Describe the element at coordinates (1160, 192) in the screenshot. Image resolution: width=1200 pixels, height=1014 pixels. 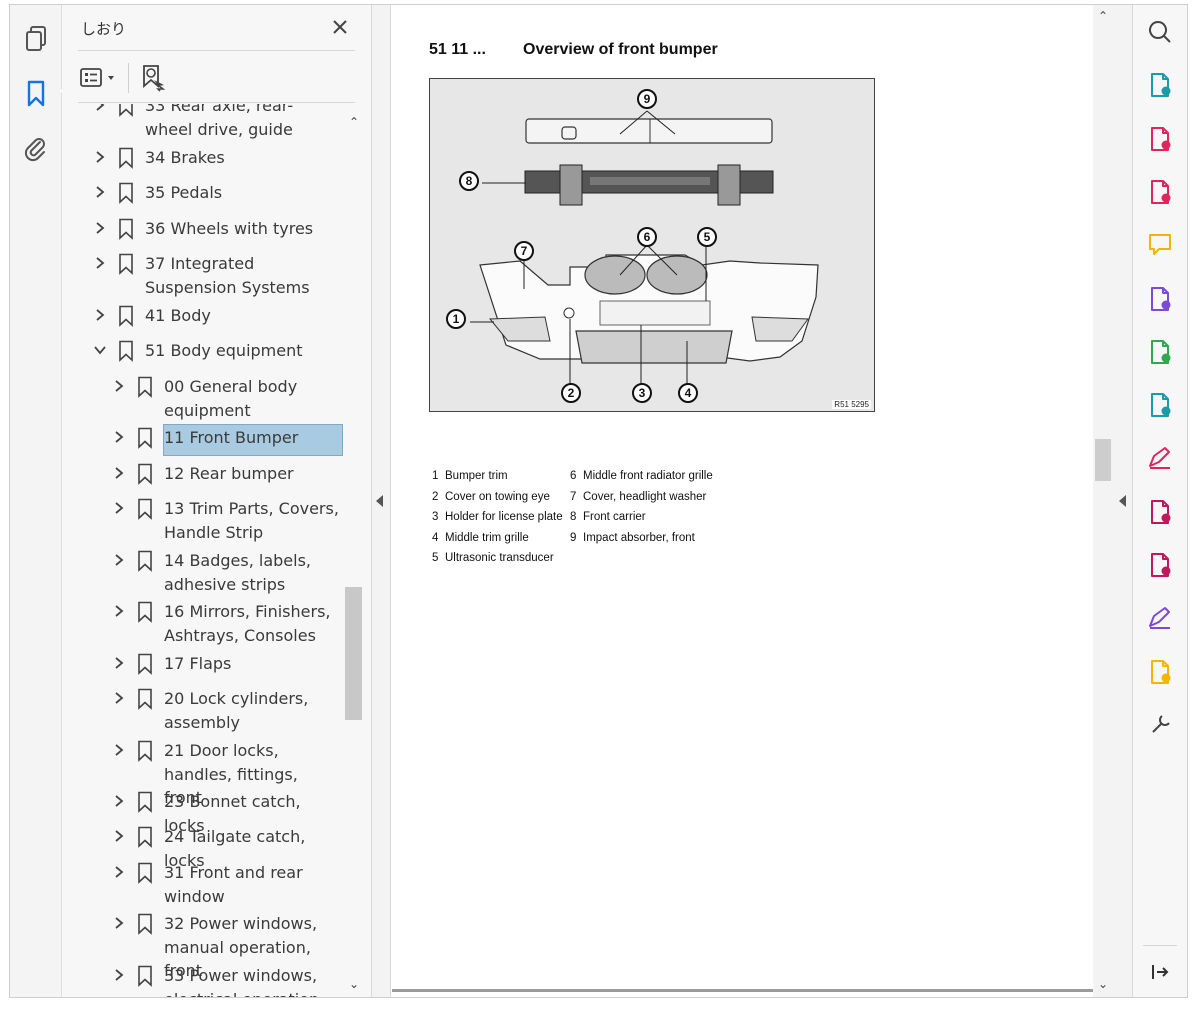
I see `create-pdf-icon` at that location.